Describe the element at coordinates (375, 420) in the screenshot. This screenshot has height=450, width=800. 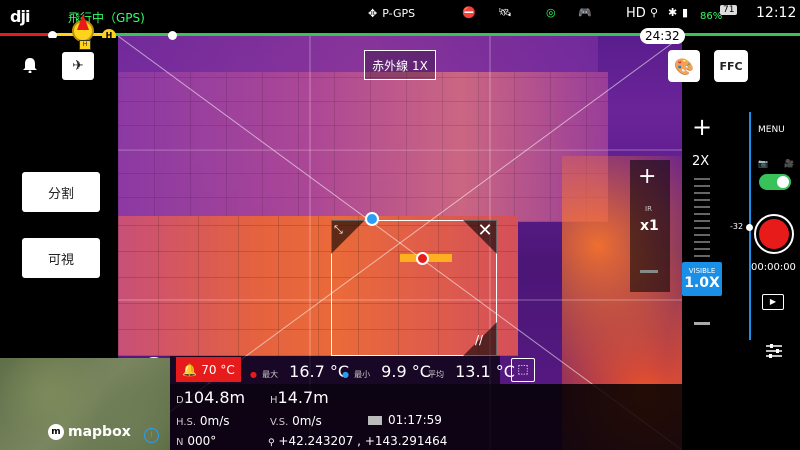
I see `flight-log-icon` at that location.